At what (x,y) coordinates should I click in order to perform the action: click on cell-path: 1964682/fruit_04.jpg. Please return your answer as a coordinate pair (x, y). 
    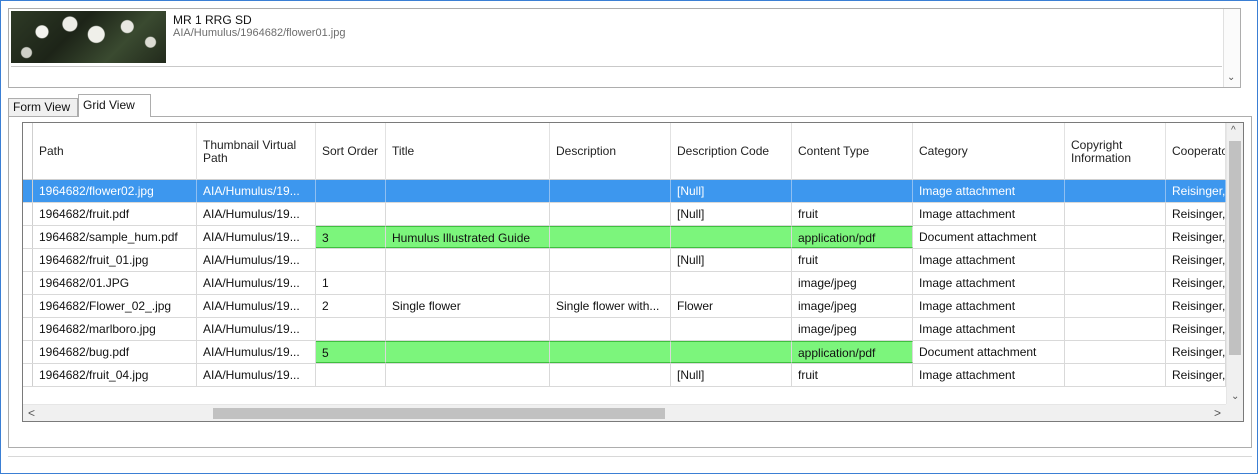
    Looking at the image, I should click on (115, 375).